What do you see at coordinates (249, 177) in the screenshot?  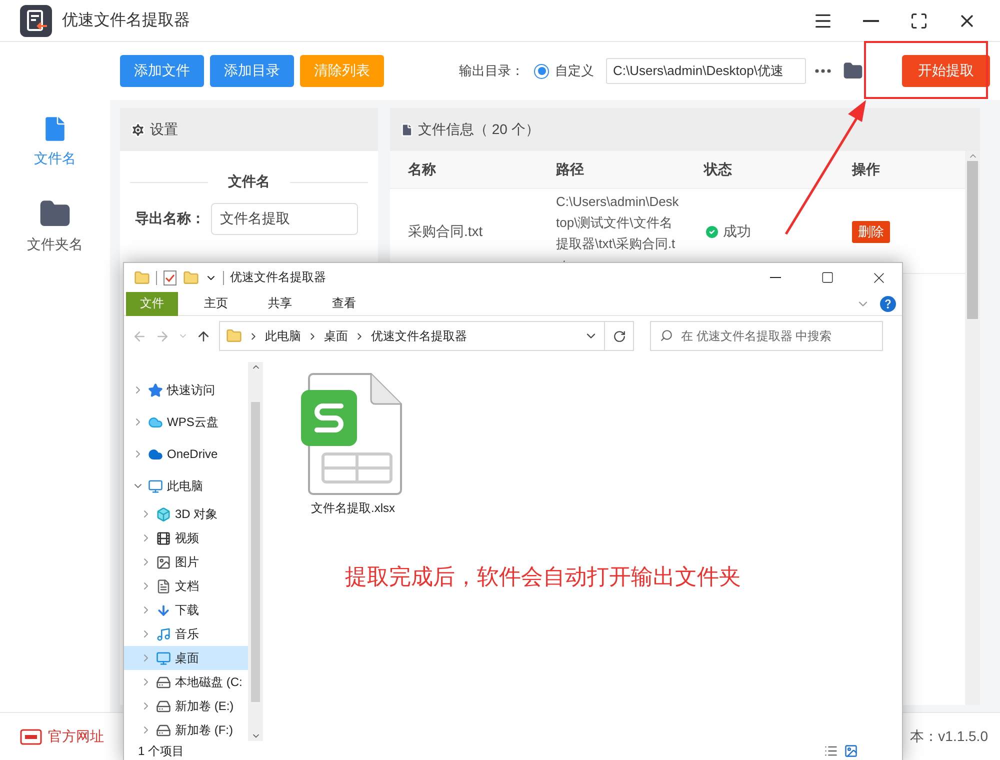 I see `section-title: 文件名` at bounding box center [249, 177].